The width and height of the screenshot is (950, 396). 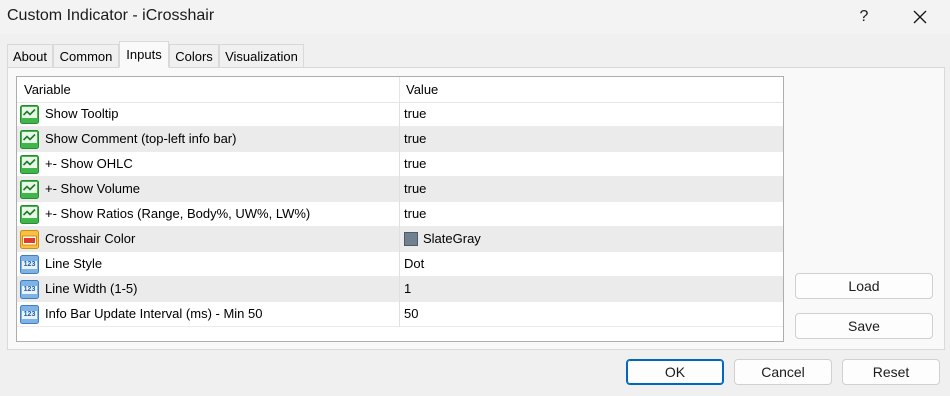 I want to click on variable-value: Dot, so click(x=414, y=264).